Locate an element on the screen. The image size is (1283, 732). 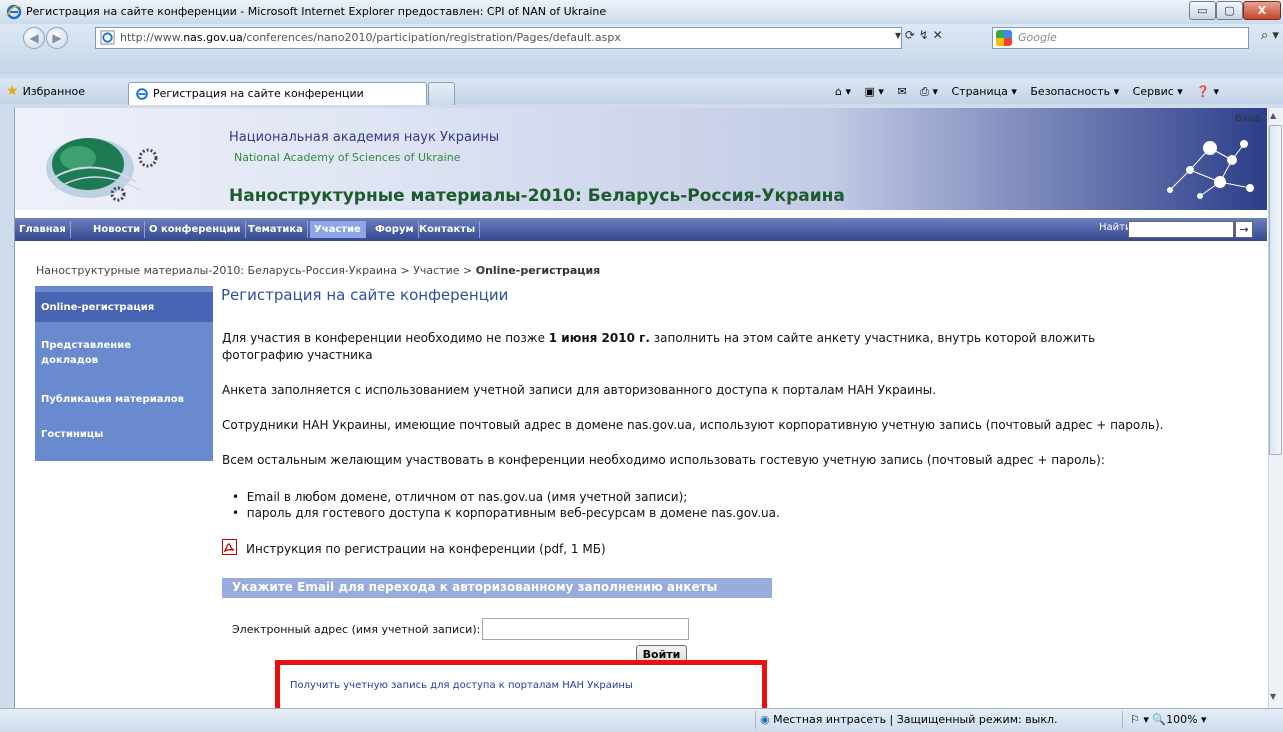
nav-item-forum: Форум is located at coordinates (395, 229).